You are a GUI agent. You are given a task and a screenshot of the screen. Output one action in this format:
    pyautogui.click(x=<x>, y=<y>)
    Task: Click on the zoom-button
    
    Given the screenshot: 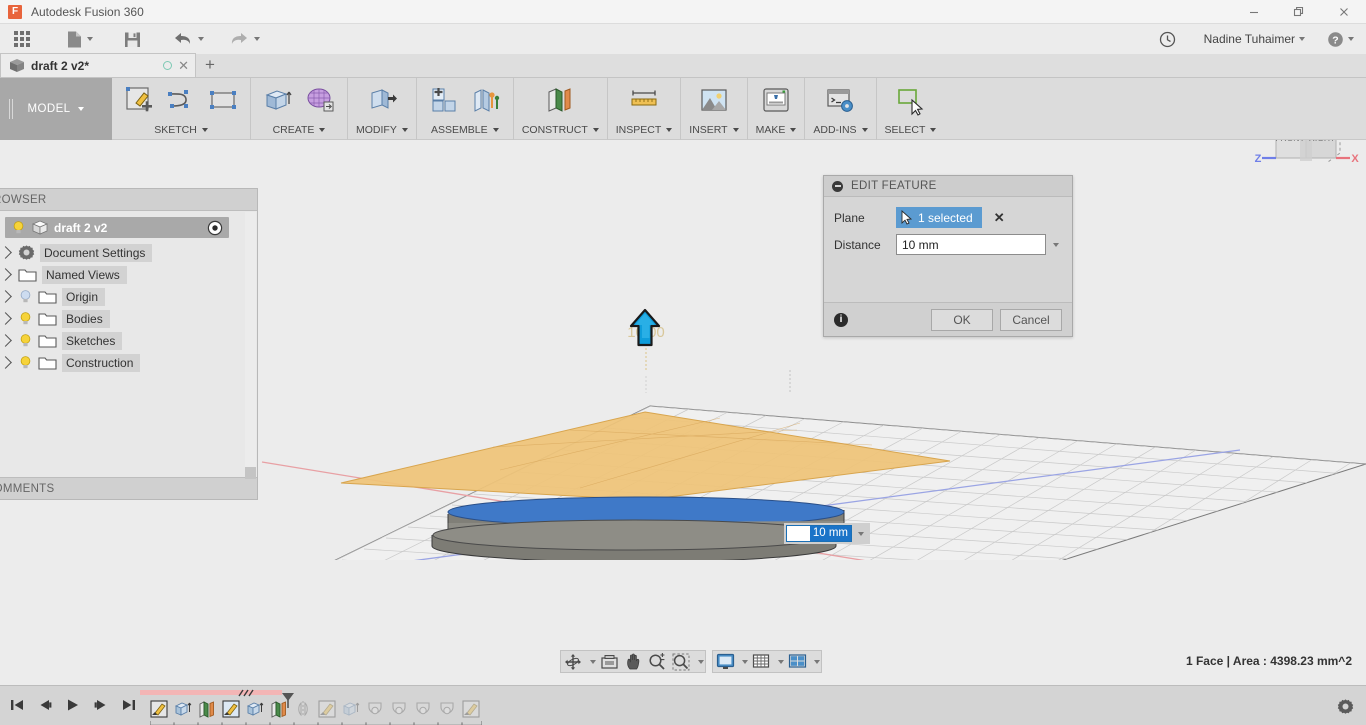 What is the action you would take?
    pyautogui.click(x=657, y=661)
    